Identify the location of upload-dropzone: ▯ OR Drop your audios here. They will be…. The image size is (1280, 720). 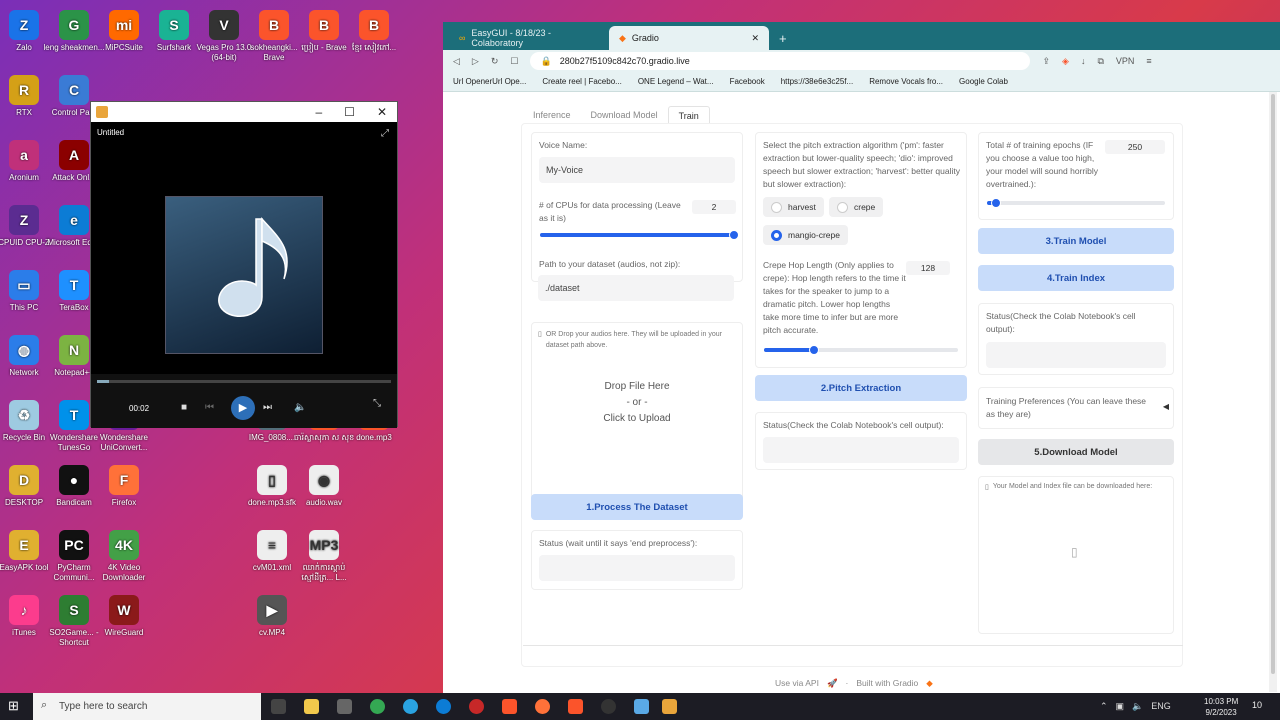
(637, 416).